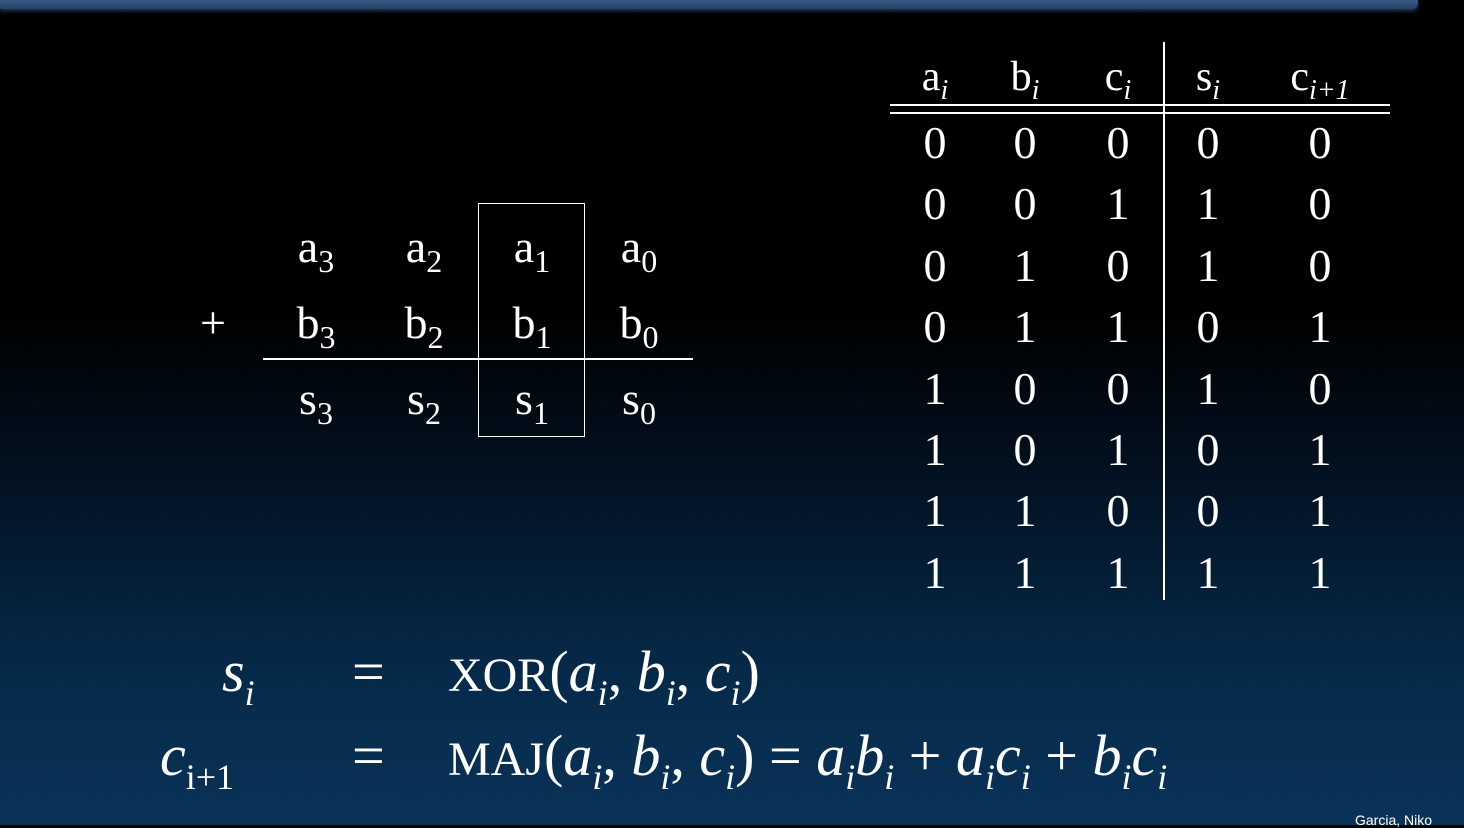 The image size is (1464, 828). What do you see at coordinates (424, 402) in the screenshot?
I see `sum-s2: s2` at bounding box center [424, 402].